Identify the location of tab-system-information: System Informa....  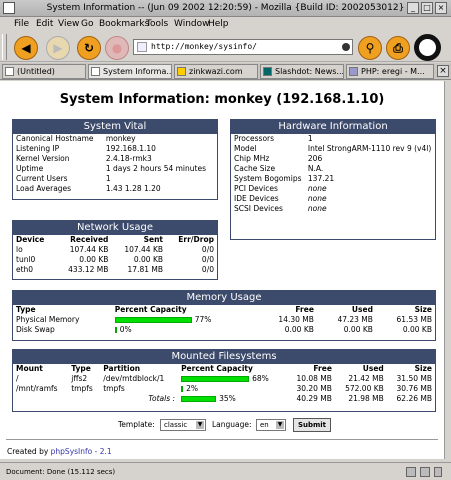
(130, 71).